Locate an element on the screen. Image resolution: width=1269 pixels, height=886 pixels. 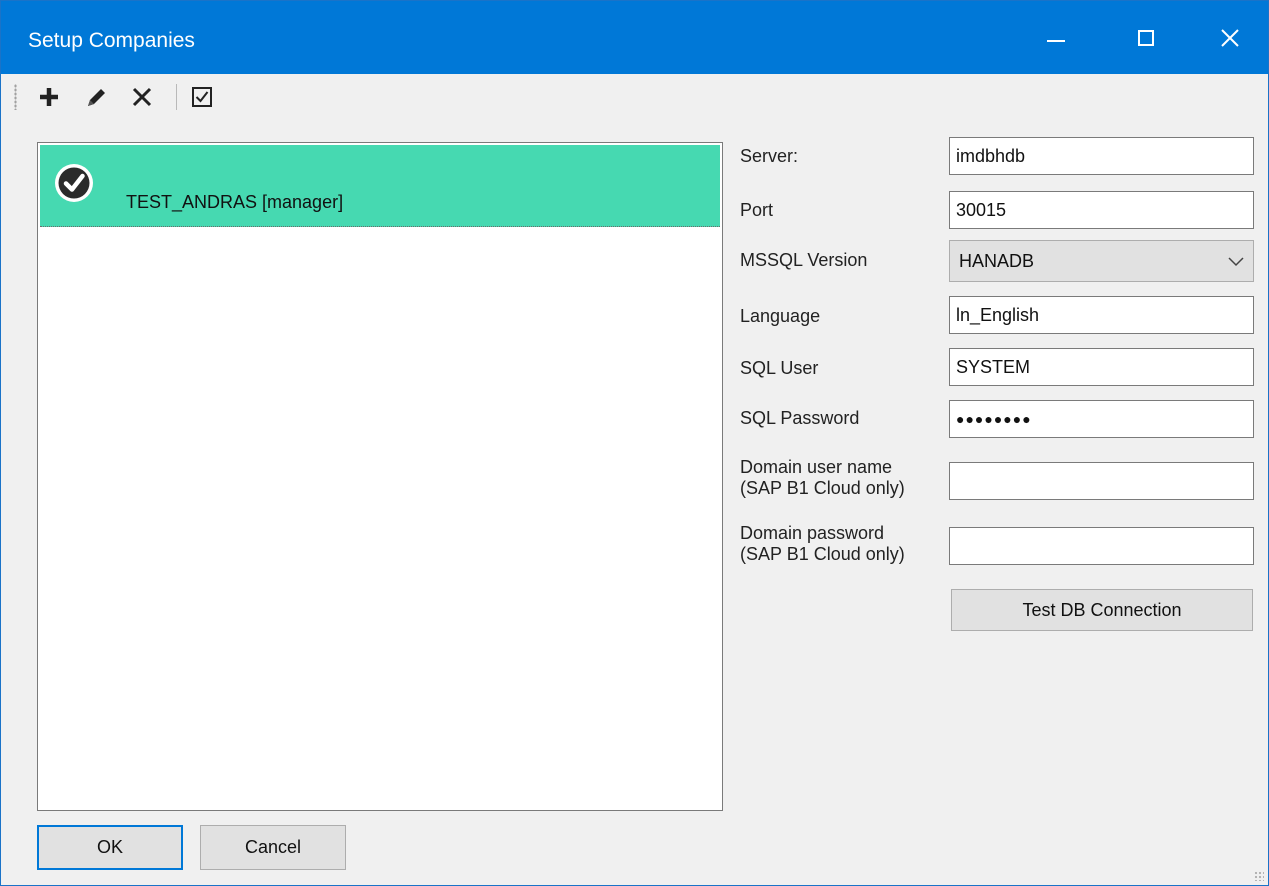
company-name: TEST_ANDRAS [manager] is located at coordinates (235, 202).